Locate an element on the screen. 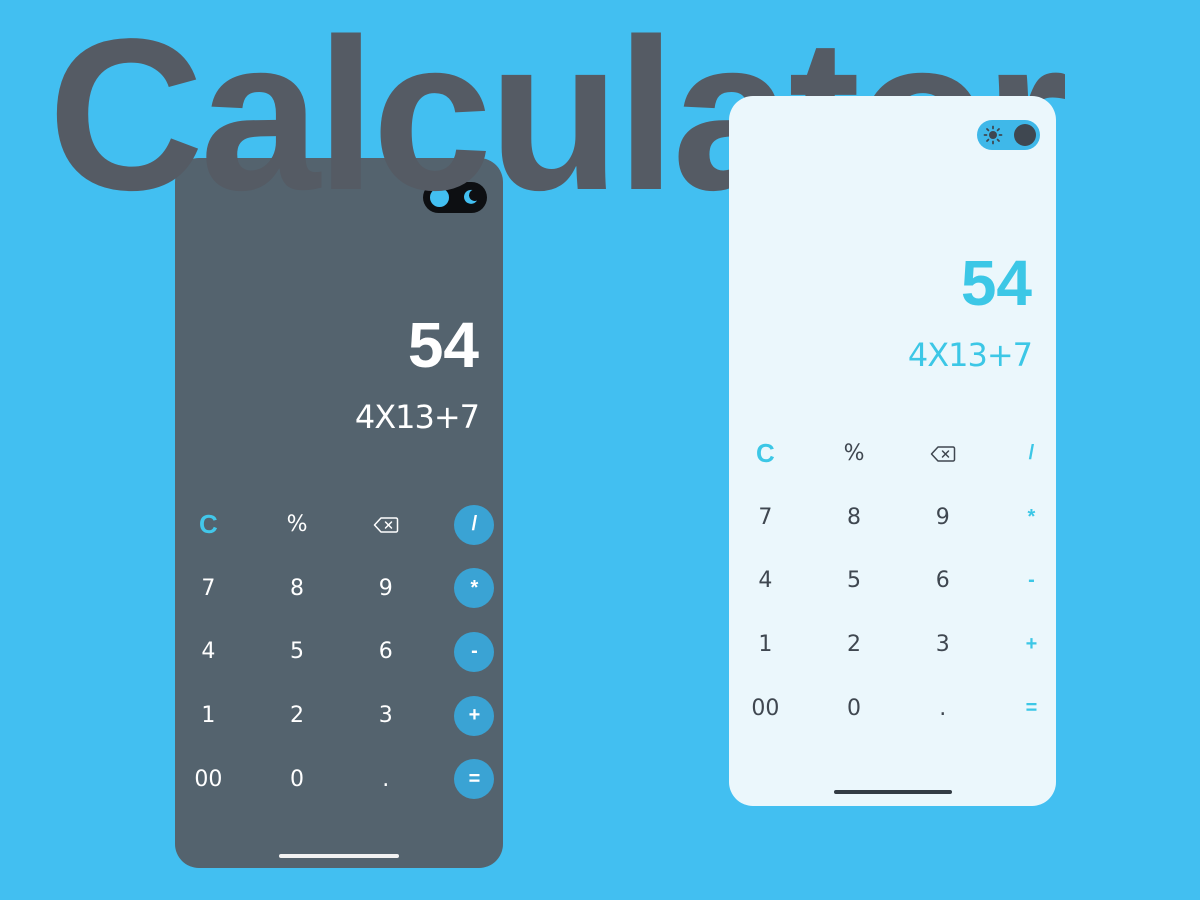  moon-icon is located at coordinates (470, 196).